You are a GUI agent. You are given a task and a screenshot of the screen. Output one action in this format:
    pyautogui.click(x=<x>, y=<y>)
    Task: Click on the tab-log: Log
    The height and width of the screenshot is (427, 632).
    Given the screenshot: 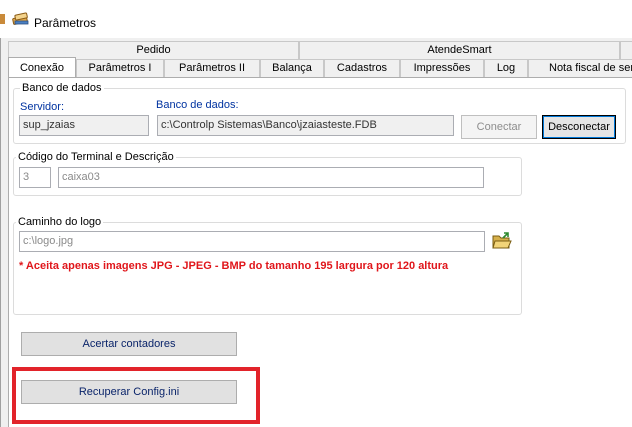 What is the action you would take?
    pyautogui.click(x=506, y=68)
    